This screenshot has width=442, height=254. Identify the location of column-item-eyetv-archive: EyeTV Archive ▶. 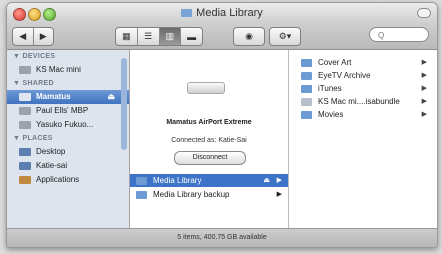
(363, 75).